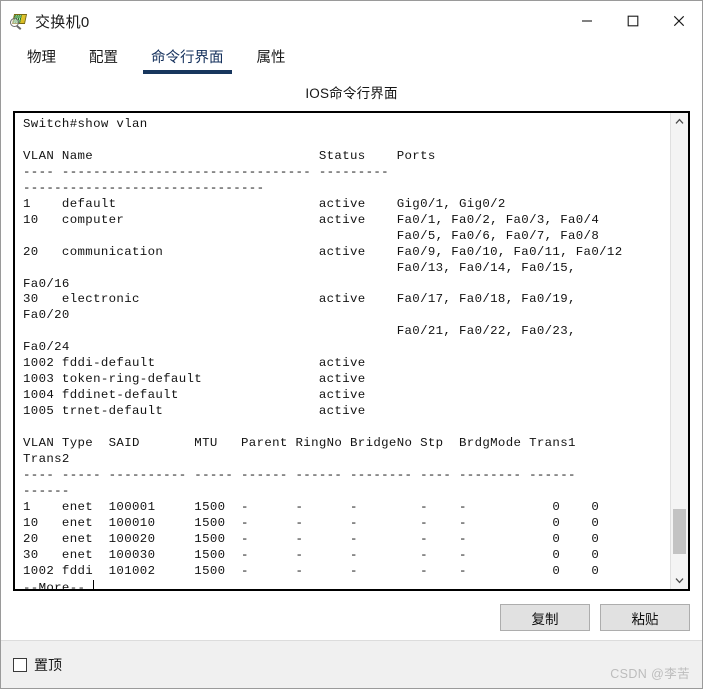 The height and width of the screenshot is (689, 703). I want to click on terminal-caret, so click(94, 584).